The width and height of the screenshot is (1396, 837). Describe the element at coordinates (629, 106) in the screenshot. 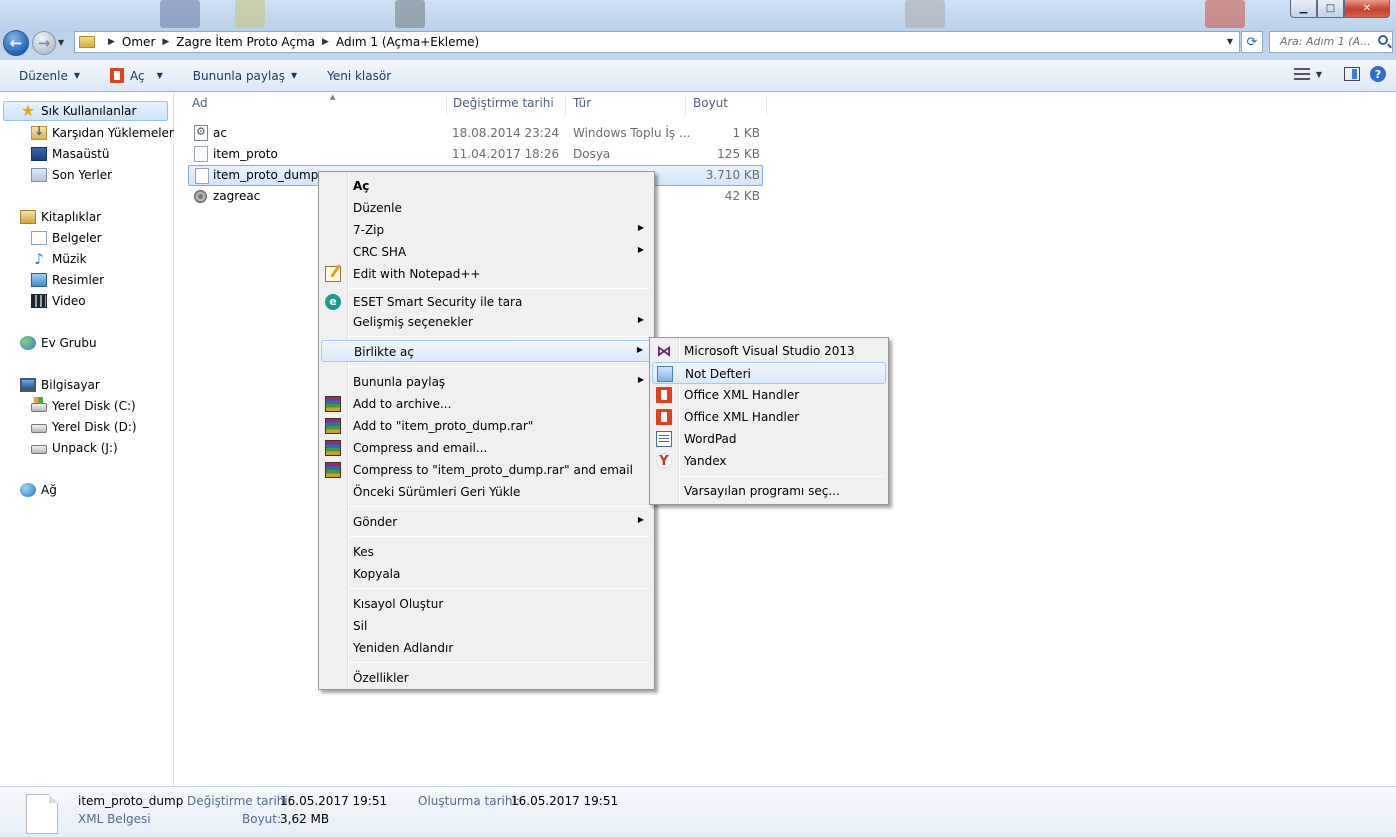

I see `column-header-type: Tür` at that location.